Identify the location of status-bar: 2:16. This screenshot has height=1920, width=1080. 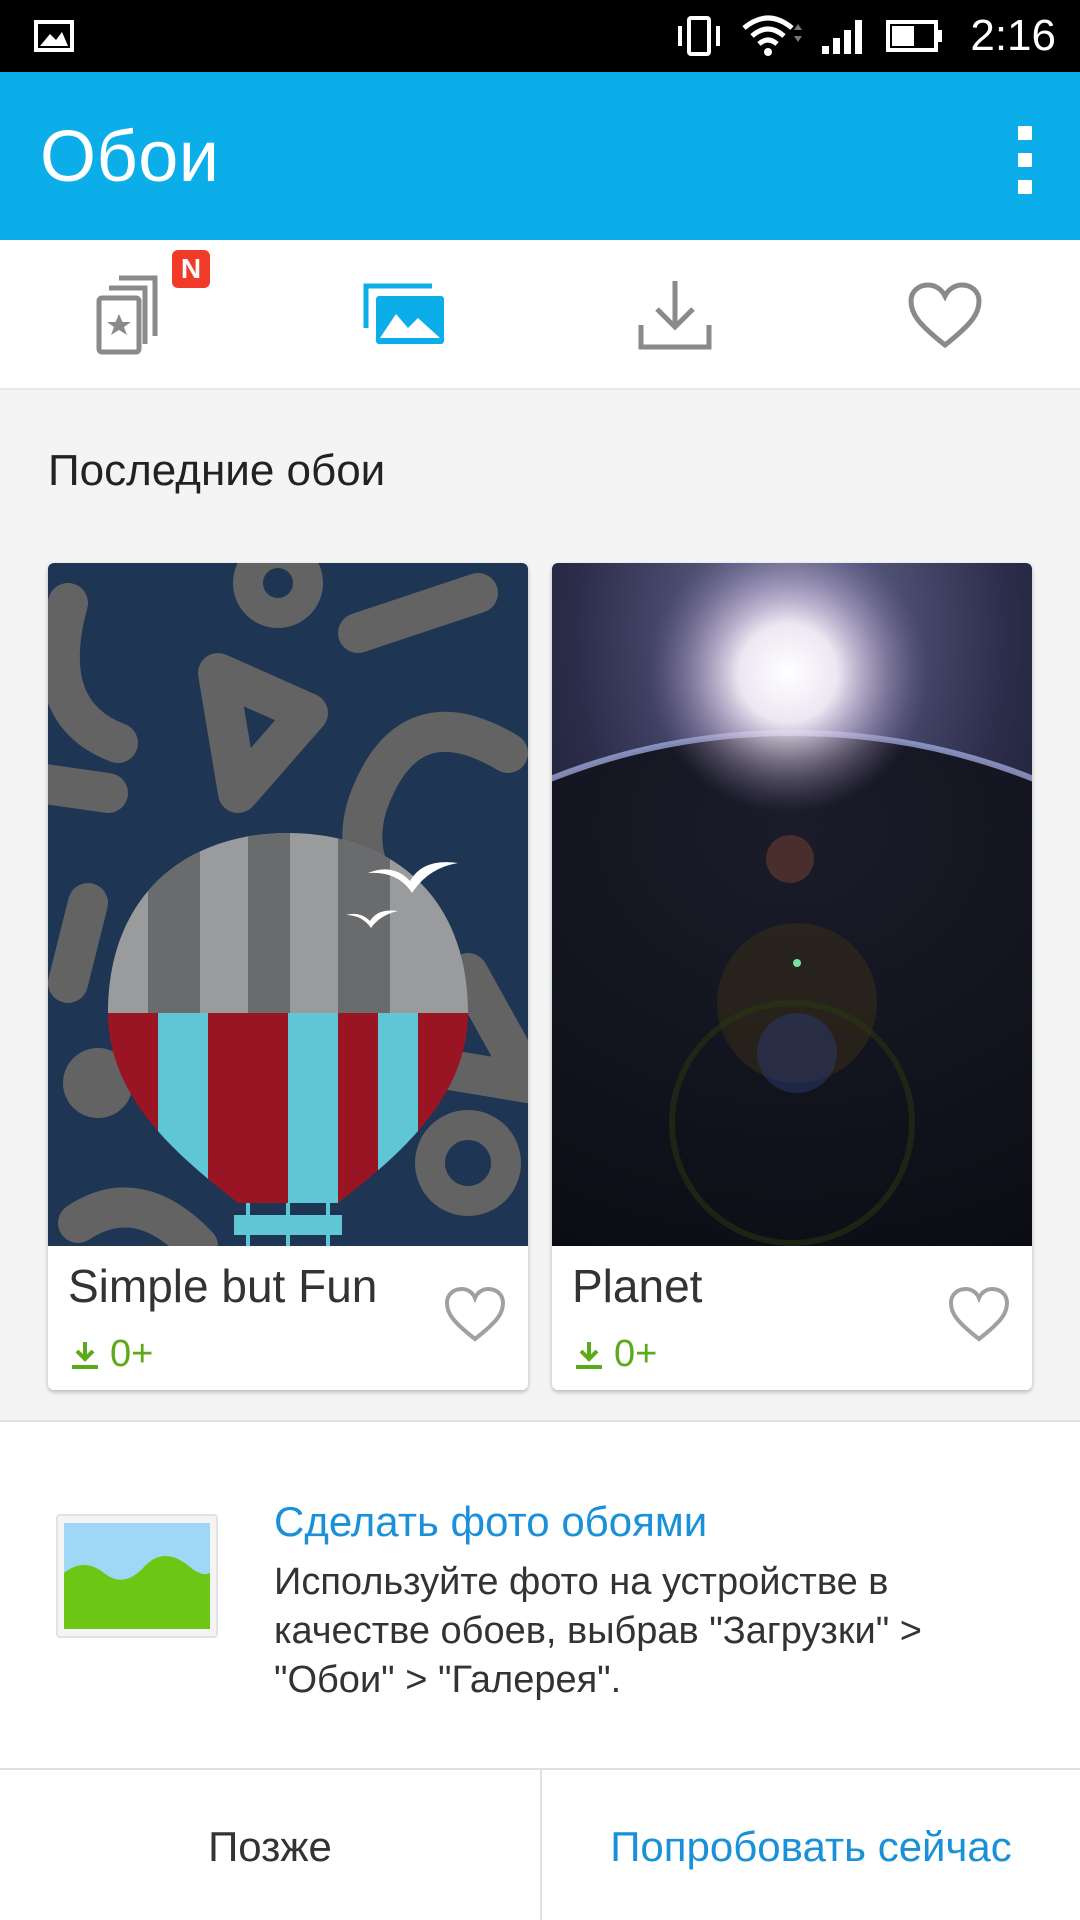
(540, 36).